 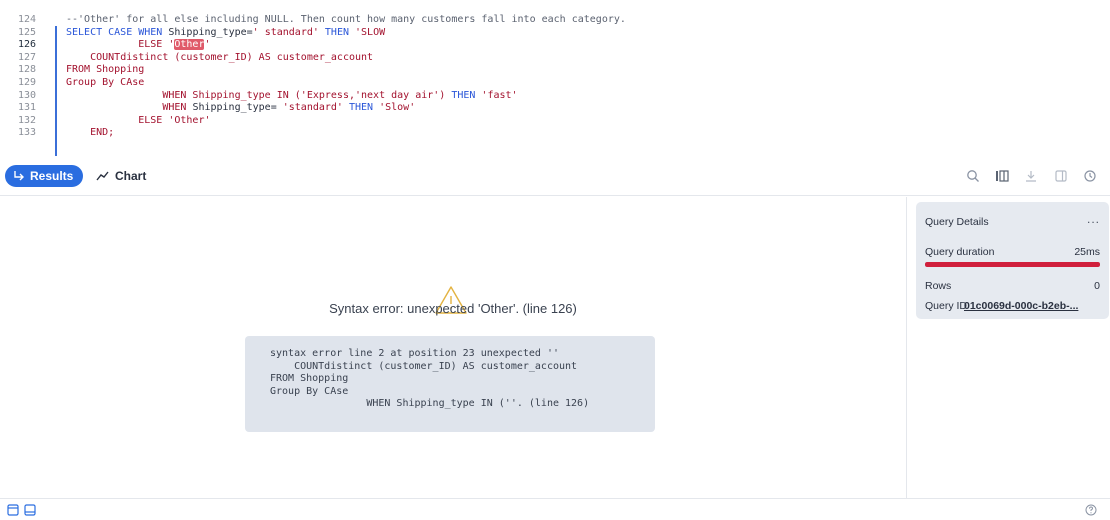 I want to click on code-token: END;, so click(x=102, y=133).